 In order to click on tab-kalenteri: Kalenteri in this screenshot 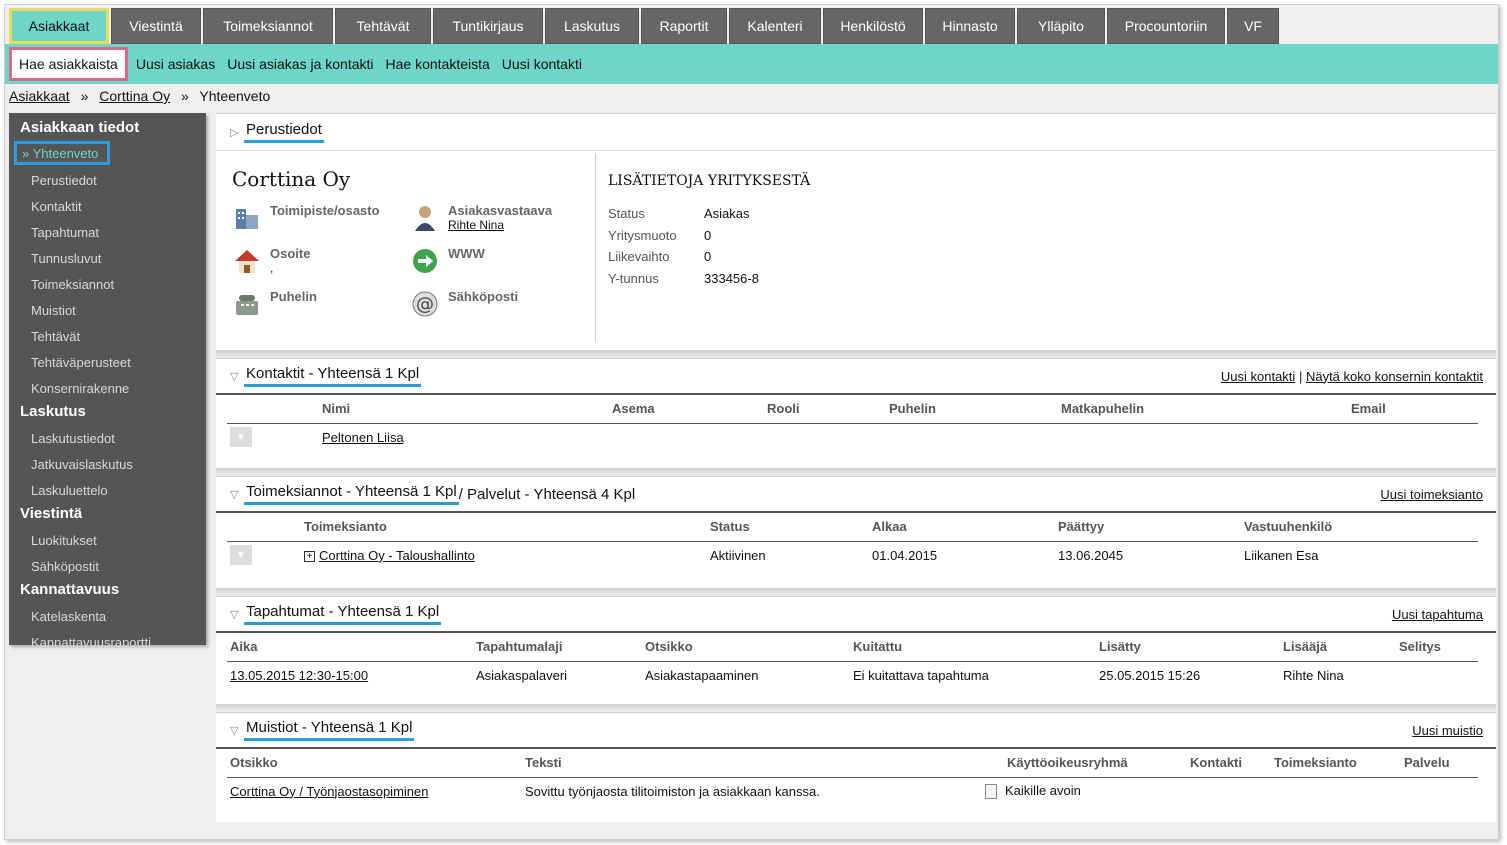, I will do `click(775, 26)`.